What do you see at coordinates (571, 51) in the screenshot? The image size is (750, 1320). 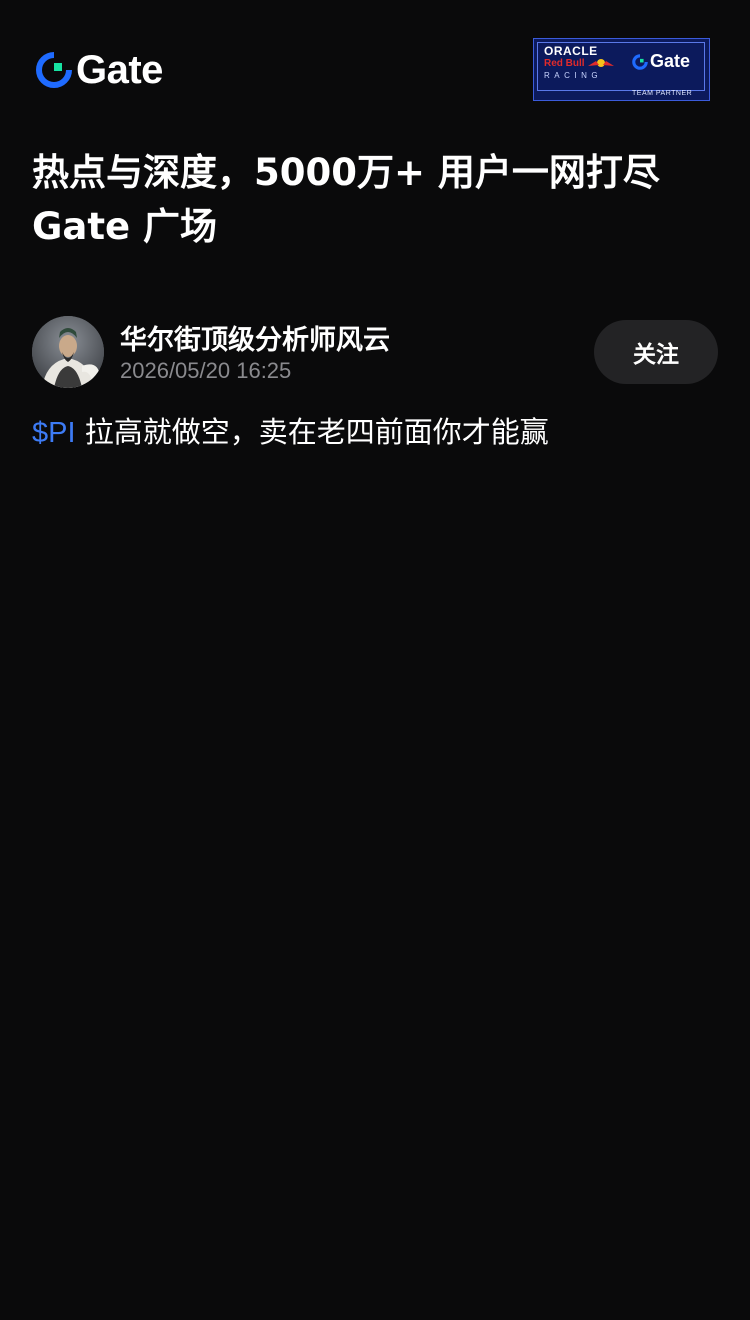 I see `oracle-wordmark: ORACLE` at bounding box center [571, 51].